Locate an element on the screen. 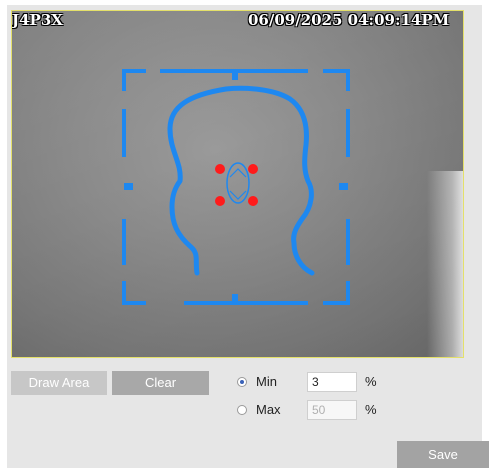 The height and width of the screenshot is (468, 489). clear-button: Clear is located at coordinates (160, 383).